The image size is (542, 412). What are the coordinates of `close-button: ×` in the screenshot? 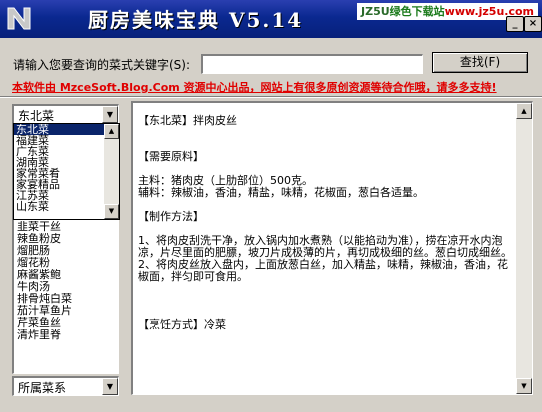 It's located at (533, 24).